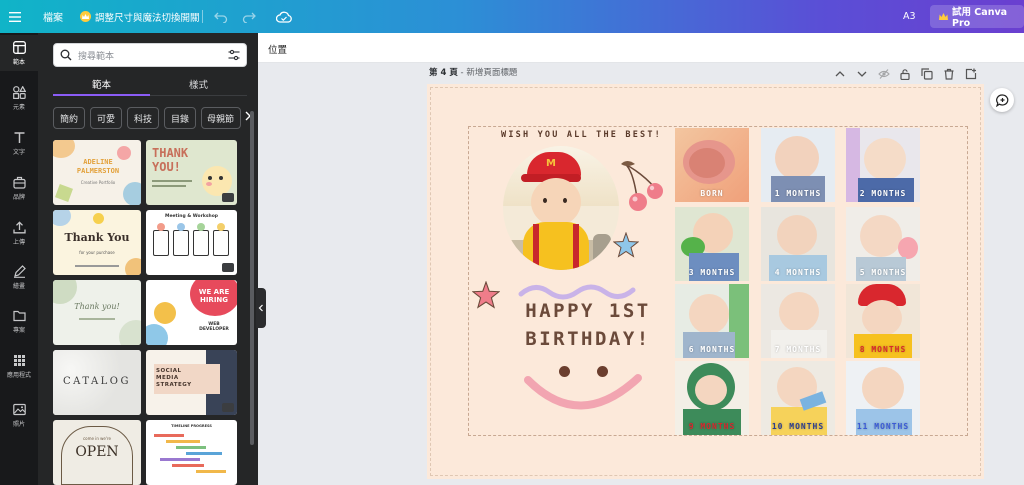 The height and width of the screenshot is (485, 1024). What do you see at coordinates (101, 84) in the screenshot?
I see `tab-templates: 範本` at bounding box center [101, 84].